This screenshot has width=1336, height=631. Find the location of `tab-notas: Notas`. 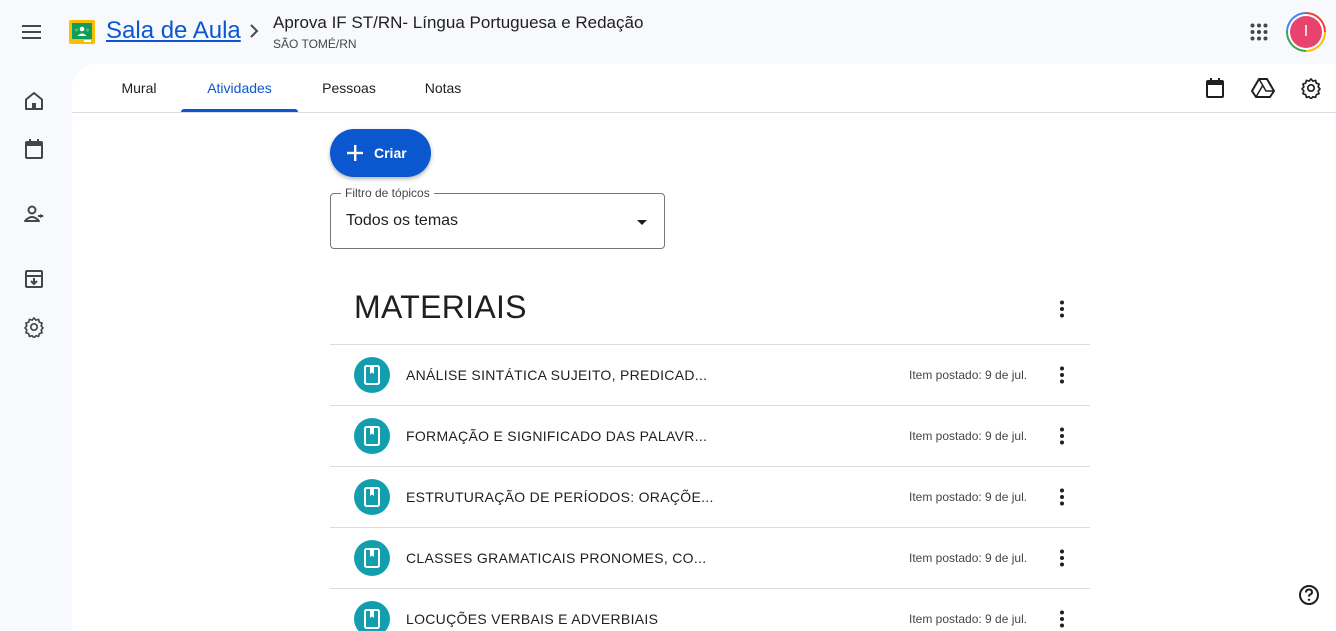

tab-notas: Notas is located at coordinates (443, 88).